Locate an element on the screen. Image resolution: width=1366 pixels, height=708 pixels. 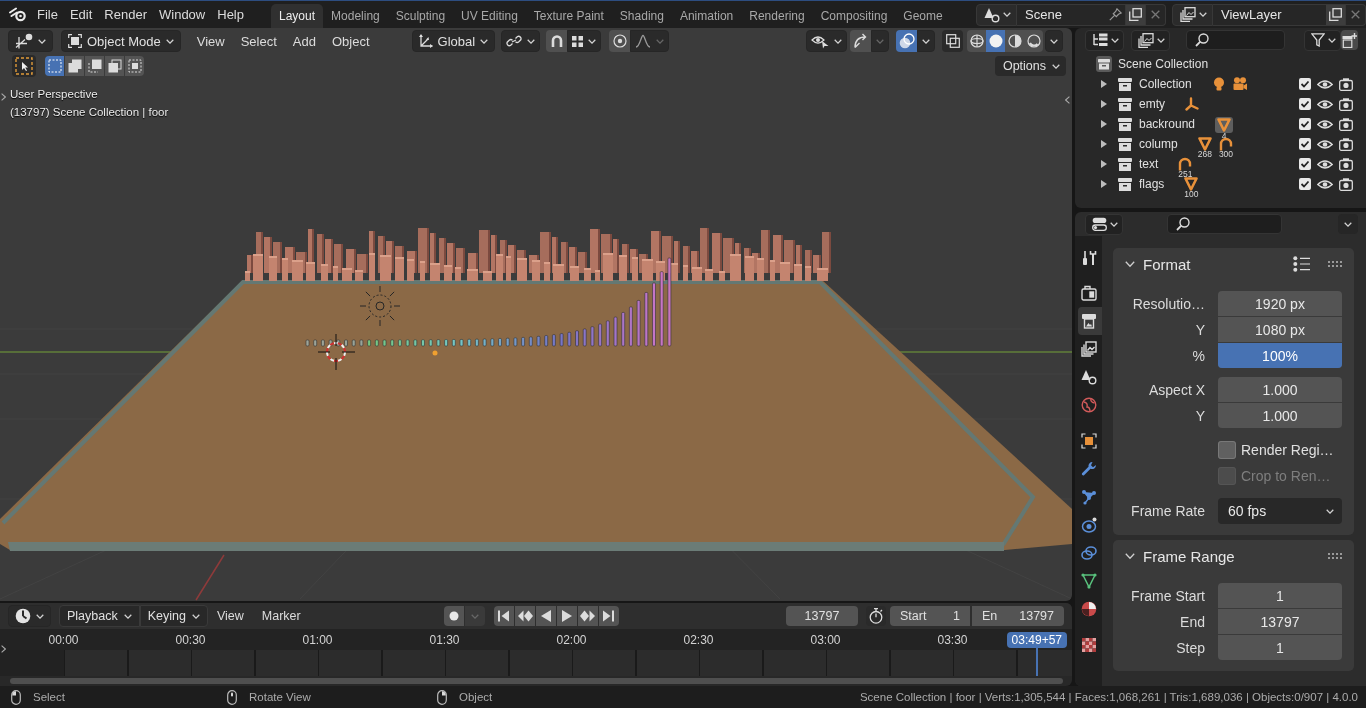
shading-dropdown is located at coordinates (1054, 41).